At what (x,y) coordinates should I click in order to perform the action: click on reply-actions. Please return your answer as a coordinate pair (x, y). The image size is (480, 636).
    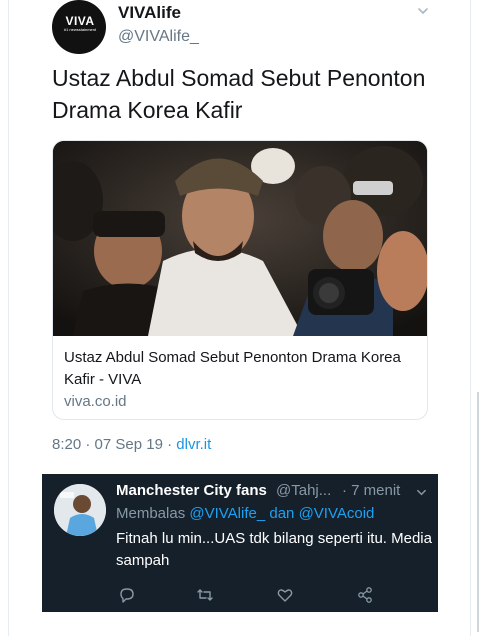
    Looking at the image, I should click on (274, 596).